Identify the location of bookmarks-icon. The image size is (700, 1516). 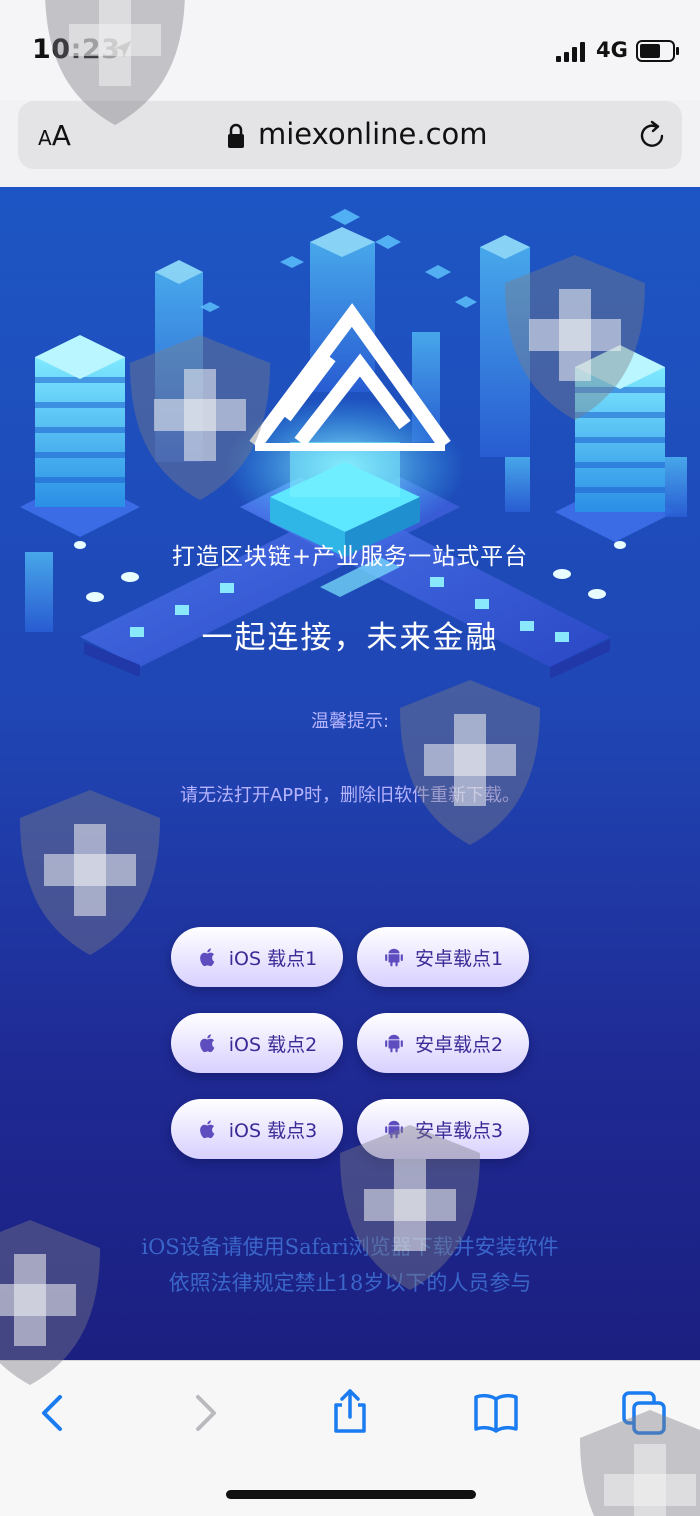
(496, 1413).